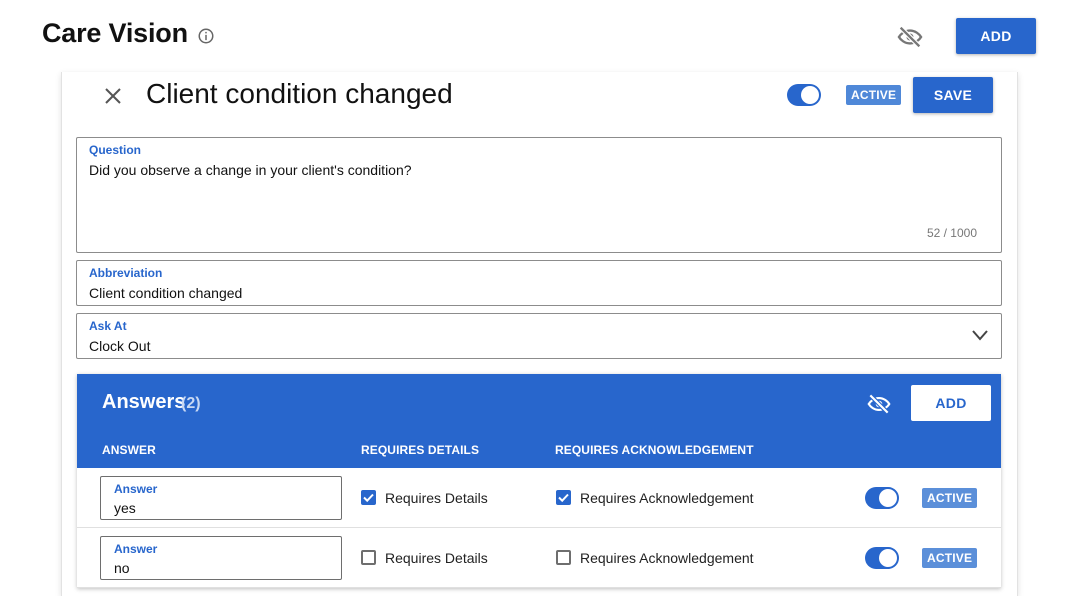 The image size is (1082, 596). What do you see at coordinates (539, 283) in the screenshot?
I see `abbreviation-field: Abbreviation Client condition changed` at bounding box center [539, 283].